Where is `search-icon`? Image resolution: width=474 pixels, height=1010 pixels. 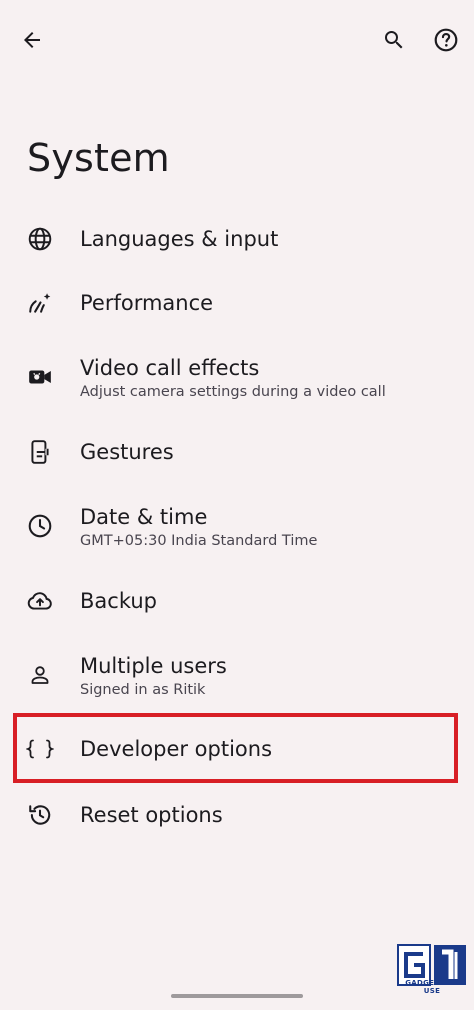 search-icon is located at coordinates (394, 40).